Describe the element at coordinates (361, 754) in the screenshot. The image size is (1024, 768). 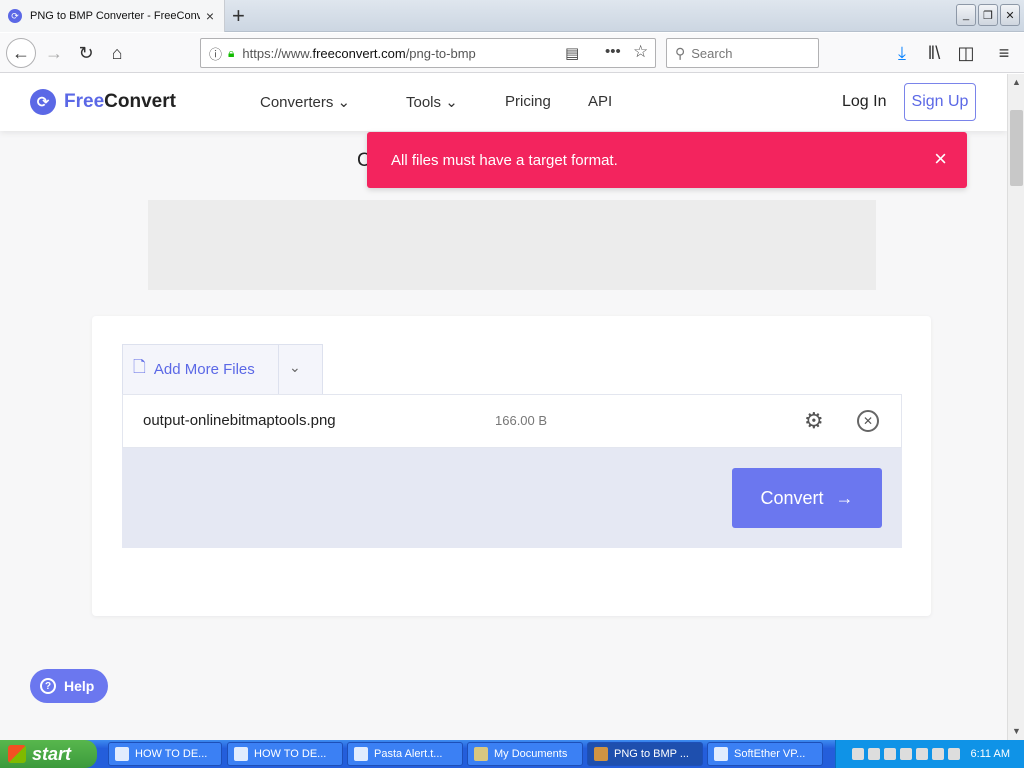
I see `notepad-icon` at that location.